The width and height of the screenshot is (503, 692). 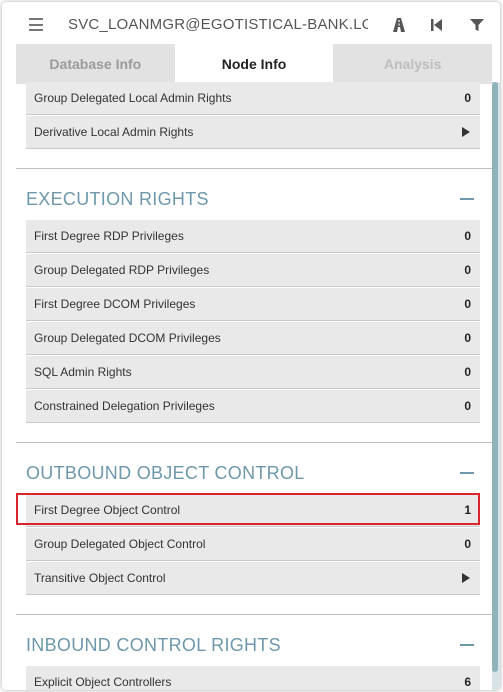 What do you see at coordinates (399, 25) in the screenshot?
I see `path-icon` at bounding box center [399, 25].